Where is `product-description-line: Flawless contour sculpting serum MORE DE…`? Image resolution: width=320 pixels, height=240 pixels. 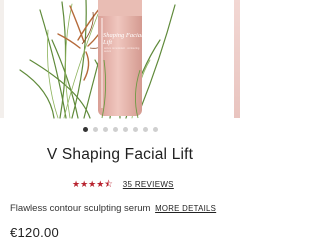 product-description-line: Flawless contour sculpting serum MORE DE… is located at coordinates (113, 208).